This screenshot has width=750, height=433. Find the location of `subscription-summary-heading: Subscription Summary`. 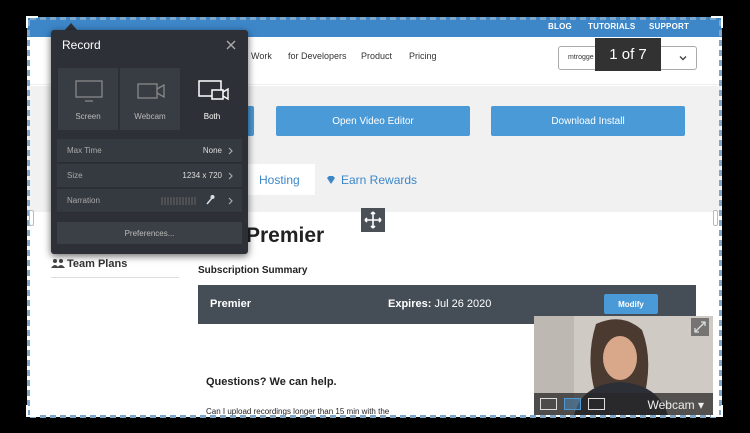

subscription-summary-heading: Subscription Summary is located at coordinates (253, 270).